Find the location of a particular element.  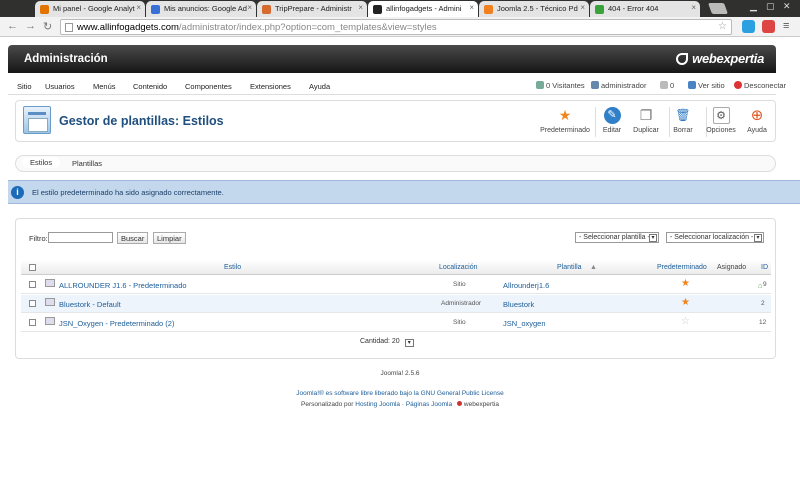

close-window-icon: ✕ is located at coordinates (787, 6).